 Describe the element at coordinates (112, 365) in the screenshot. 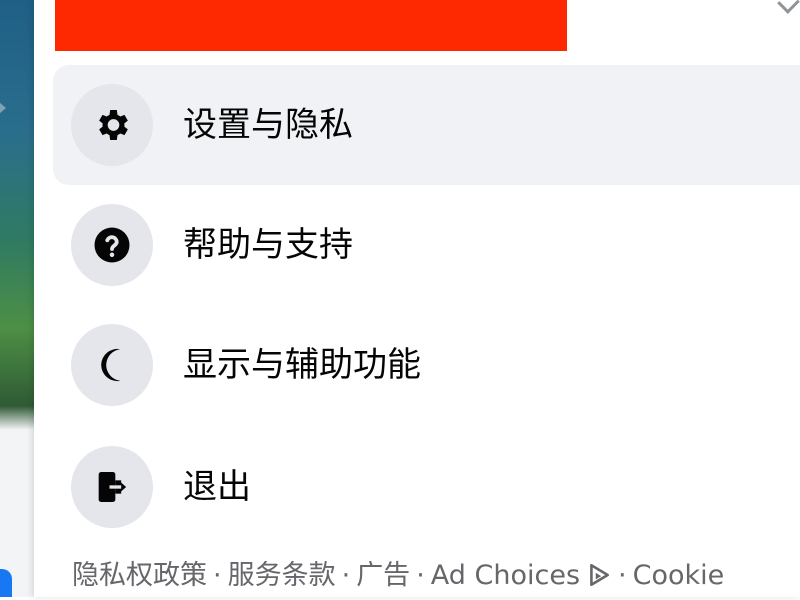

I see `moon-icon` at that location.